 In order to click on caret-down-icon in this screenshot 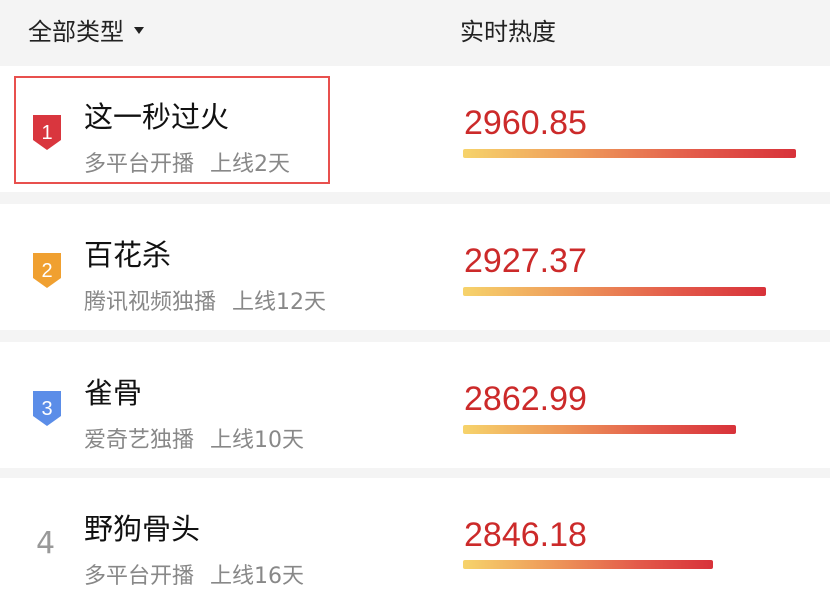, I will do `click(139, 30)`.